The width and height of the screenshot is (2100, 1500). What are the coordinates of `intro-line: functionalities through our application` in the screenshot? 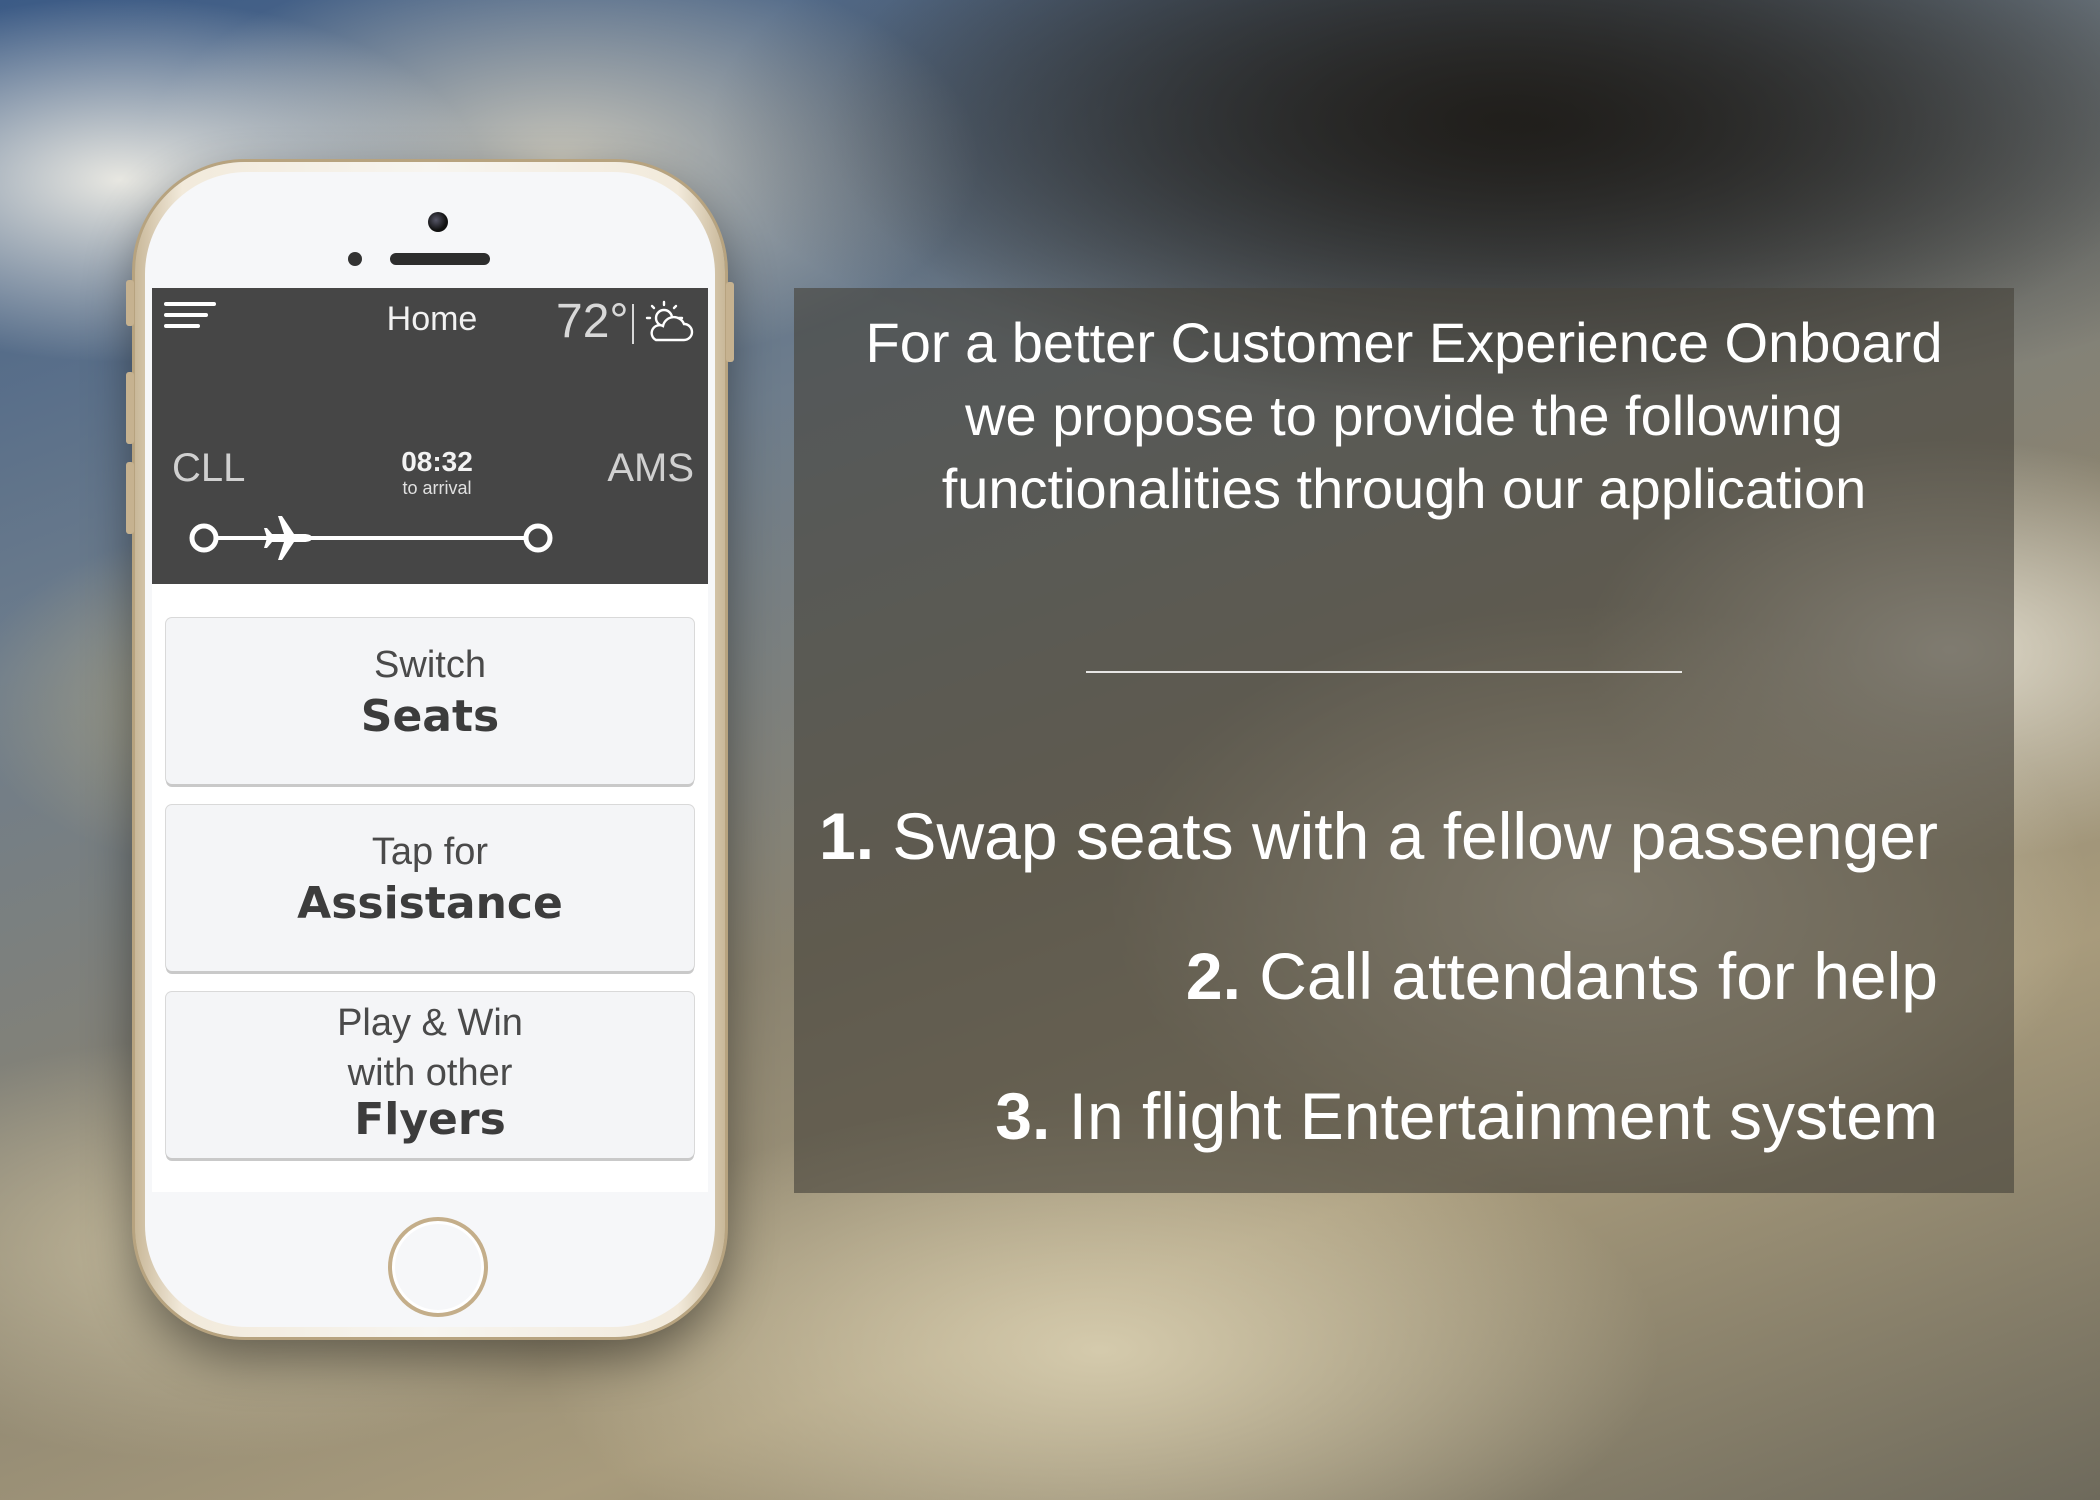 It's located at (1404, 488).